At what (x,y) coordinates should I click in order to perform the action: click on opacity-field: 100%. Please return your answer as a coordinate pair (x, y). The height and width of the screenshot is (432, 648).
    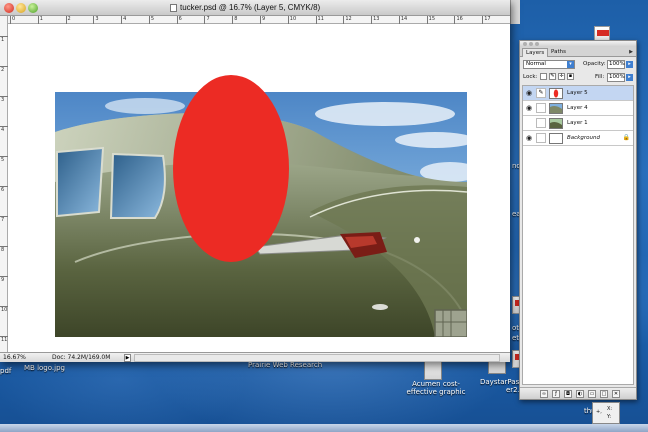
    Looking at the image, I should click on (616, 64).